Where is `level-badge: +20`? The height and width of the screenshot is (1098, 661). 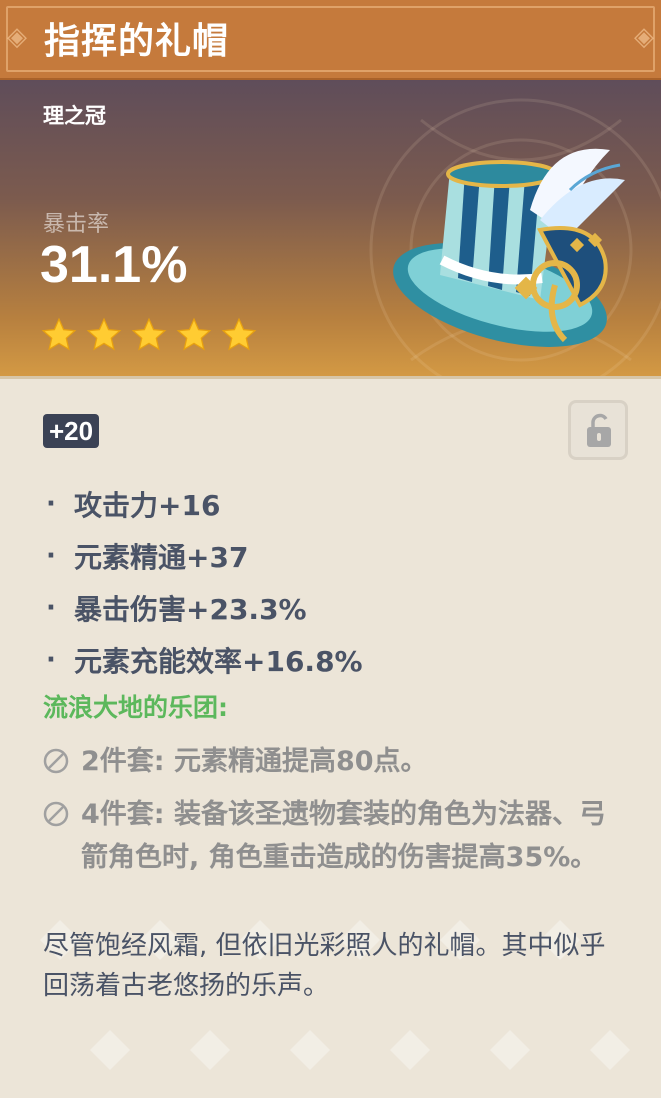
level-badge: +20 is located at coordinates (71, 431).